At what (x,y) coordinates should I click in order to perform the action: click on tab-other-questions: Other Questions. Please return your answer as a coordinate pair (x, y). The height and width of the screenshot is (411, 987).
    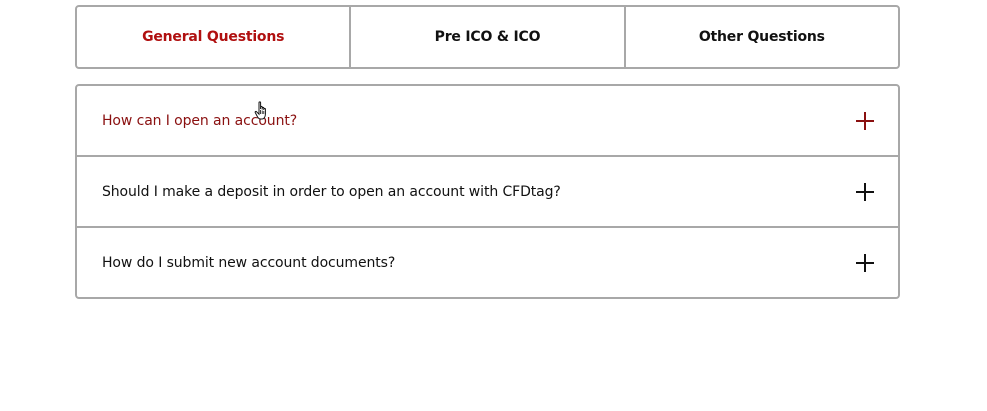
    Looking at the image, I should click on (760, 37).